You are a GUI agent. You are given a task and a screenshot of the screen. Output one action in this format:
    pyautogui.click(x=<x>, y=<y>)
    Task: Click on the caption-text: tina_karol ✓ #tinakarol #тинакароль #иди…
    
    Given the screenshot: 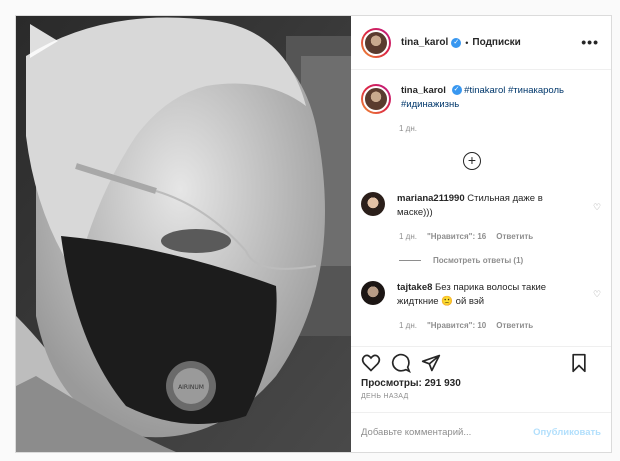 What is the action you would take?
    pyautogui.click(x=501, y=98)
    